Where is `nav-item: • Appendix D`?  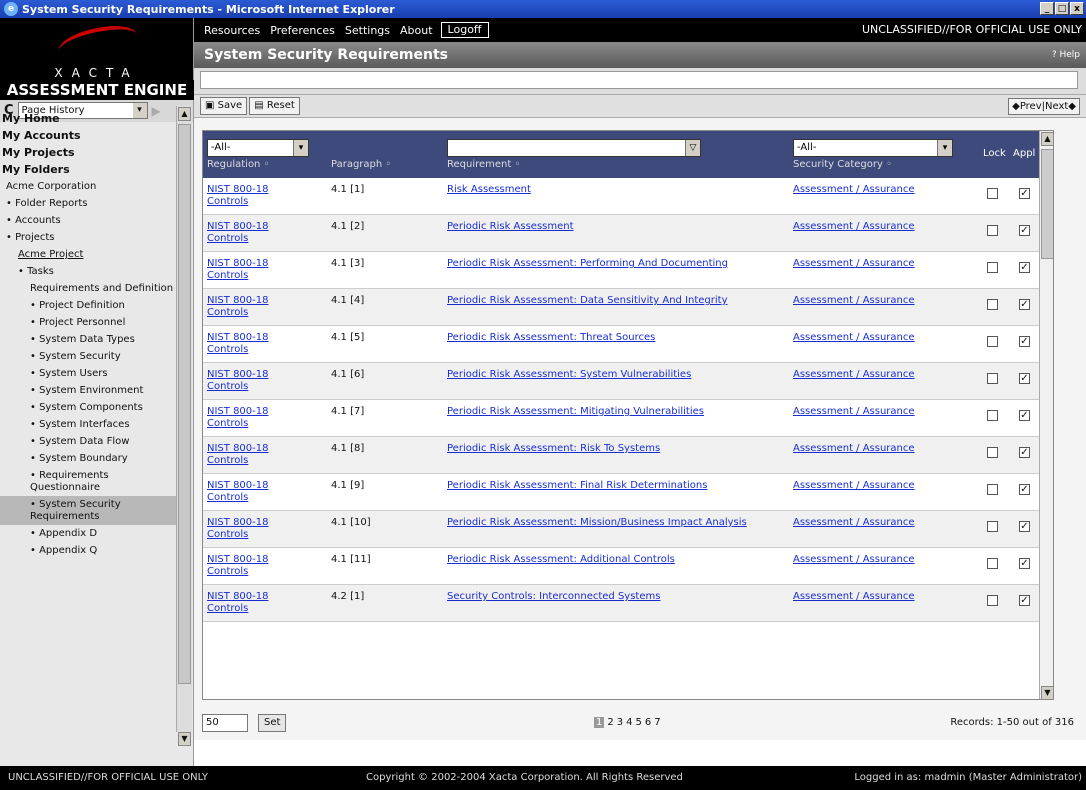
nav-item: • Appendix D is located at coordinates (88, 533).